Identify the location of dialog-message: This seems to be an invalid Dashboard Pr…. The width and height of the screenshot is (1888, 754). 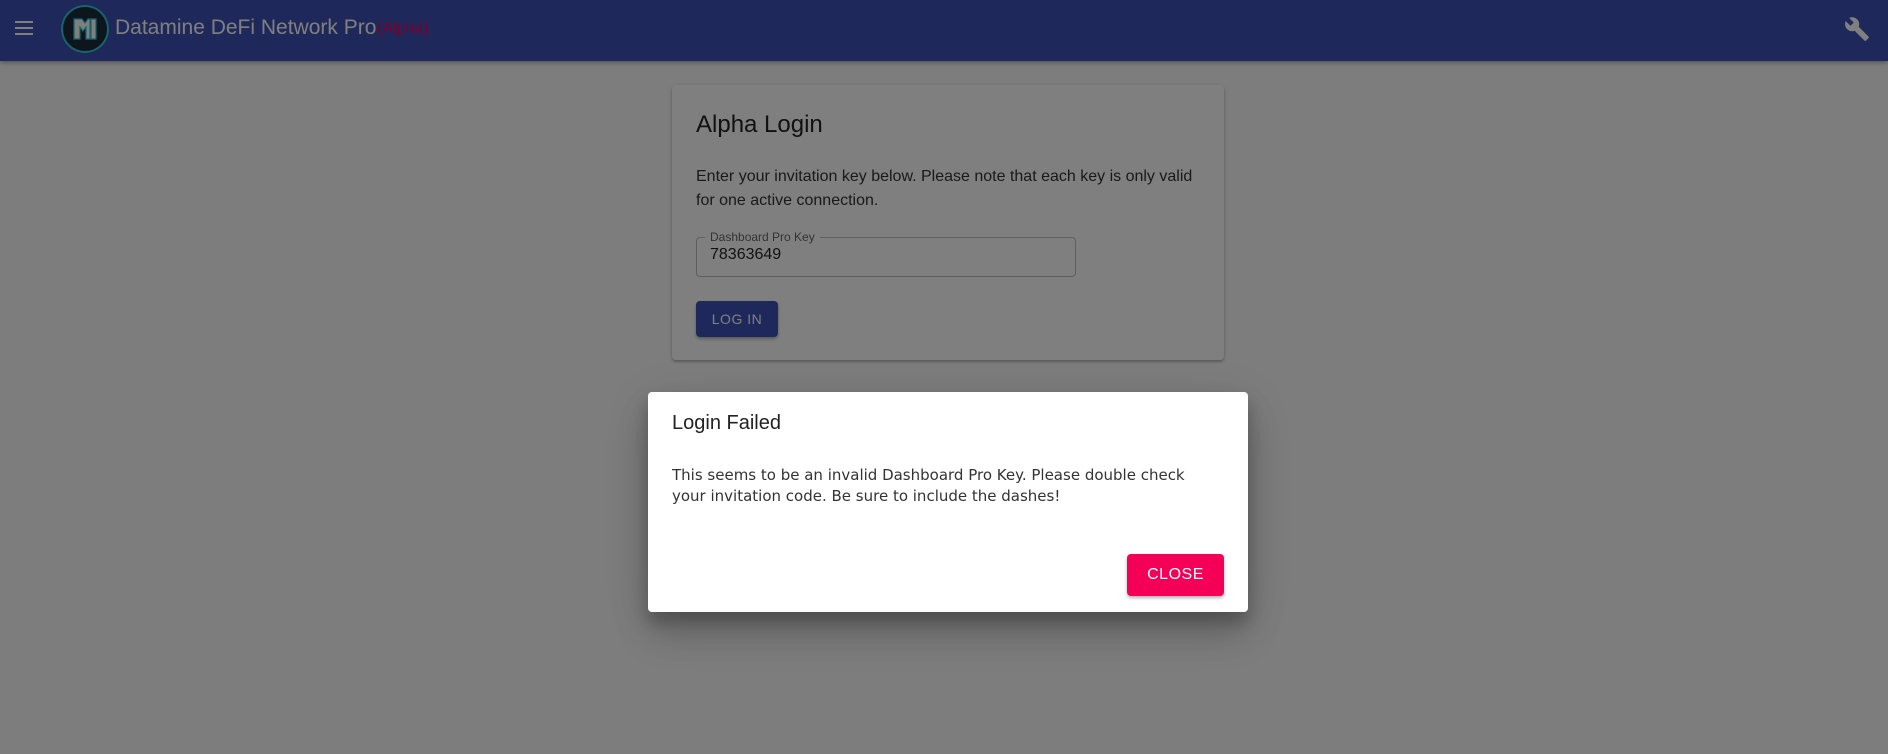
(928, 485).